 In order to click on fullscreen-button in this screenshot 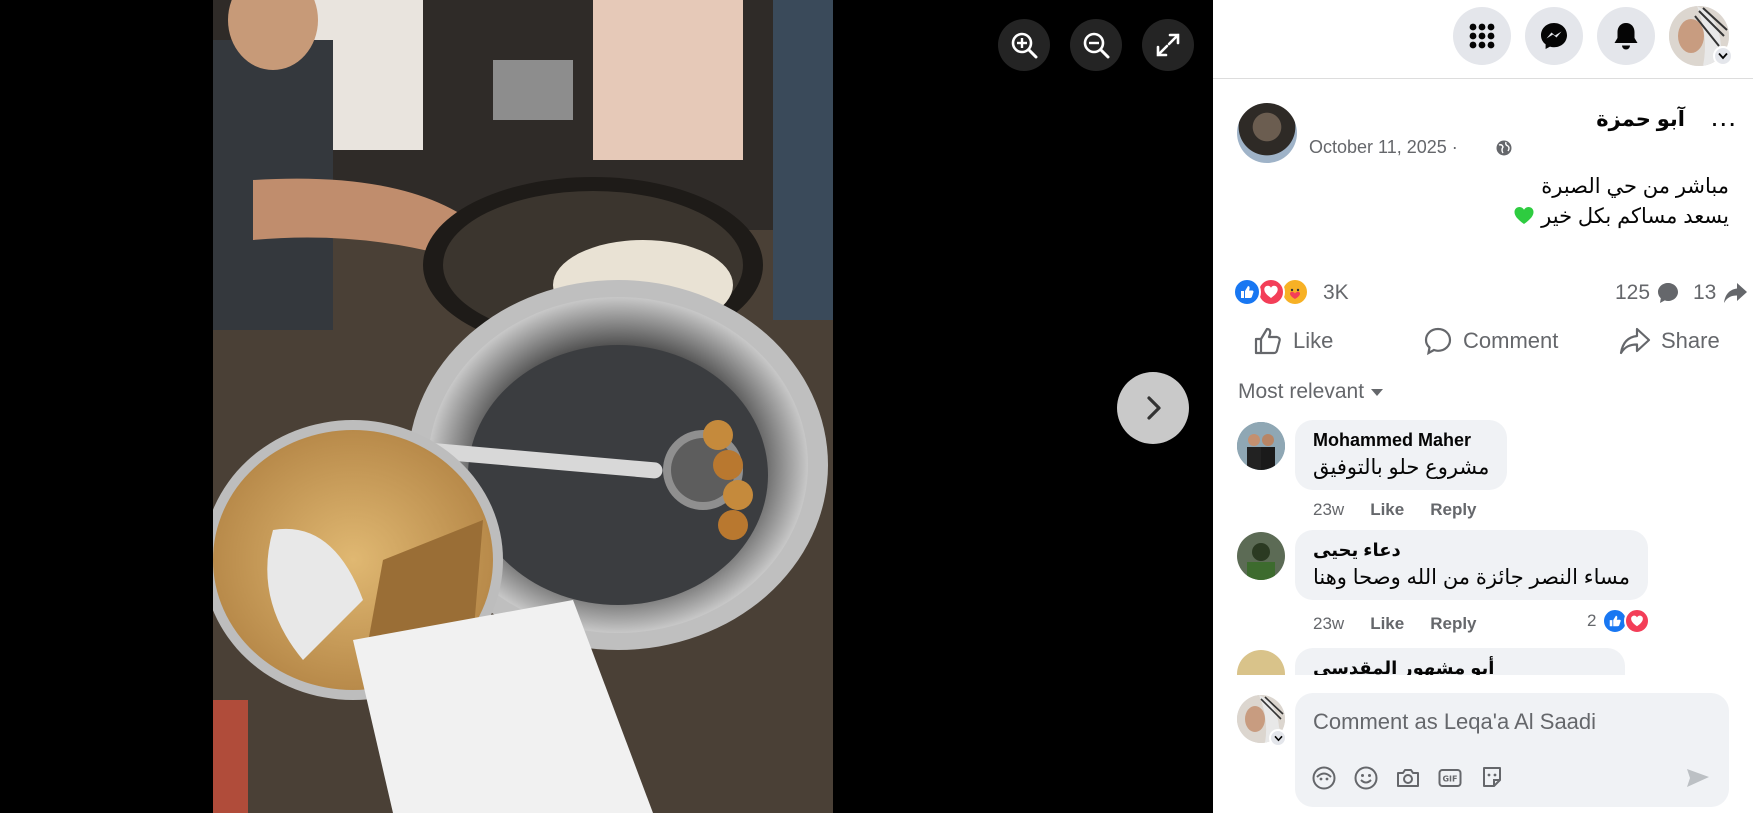, I will do `click(1168, 45)`.